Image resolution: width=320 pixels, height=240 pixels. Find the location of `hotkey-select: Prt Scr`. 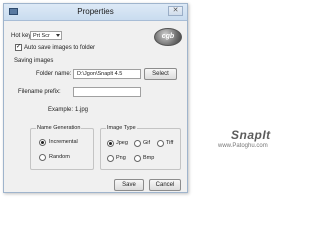

hotkey-select: Prt Scr is located at coordinates (46, 35).